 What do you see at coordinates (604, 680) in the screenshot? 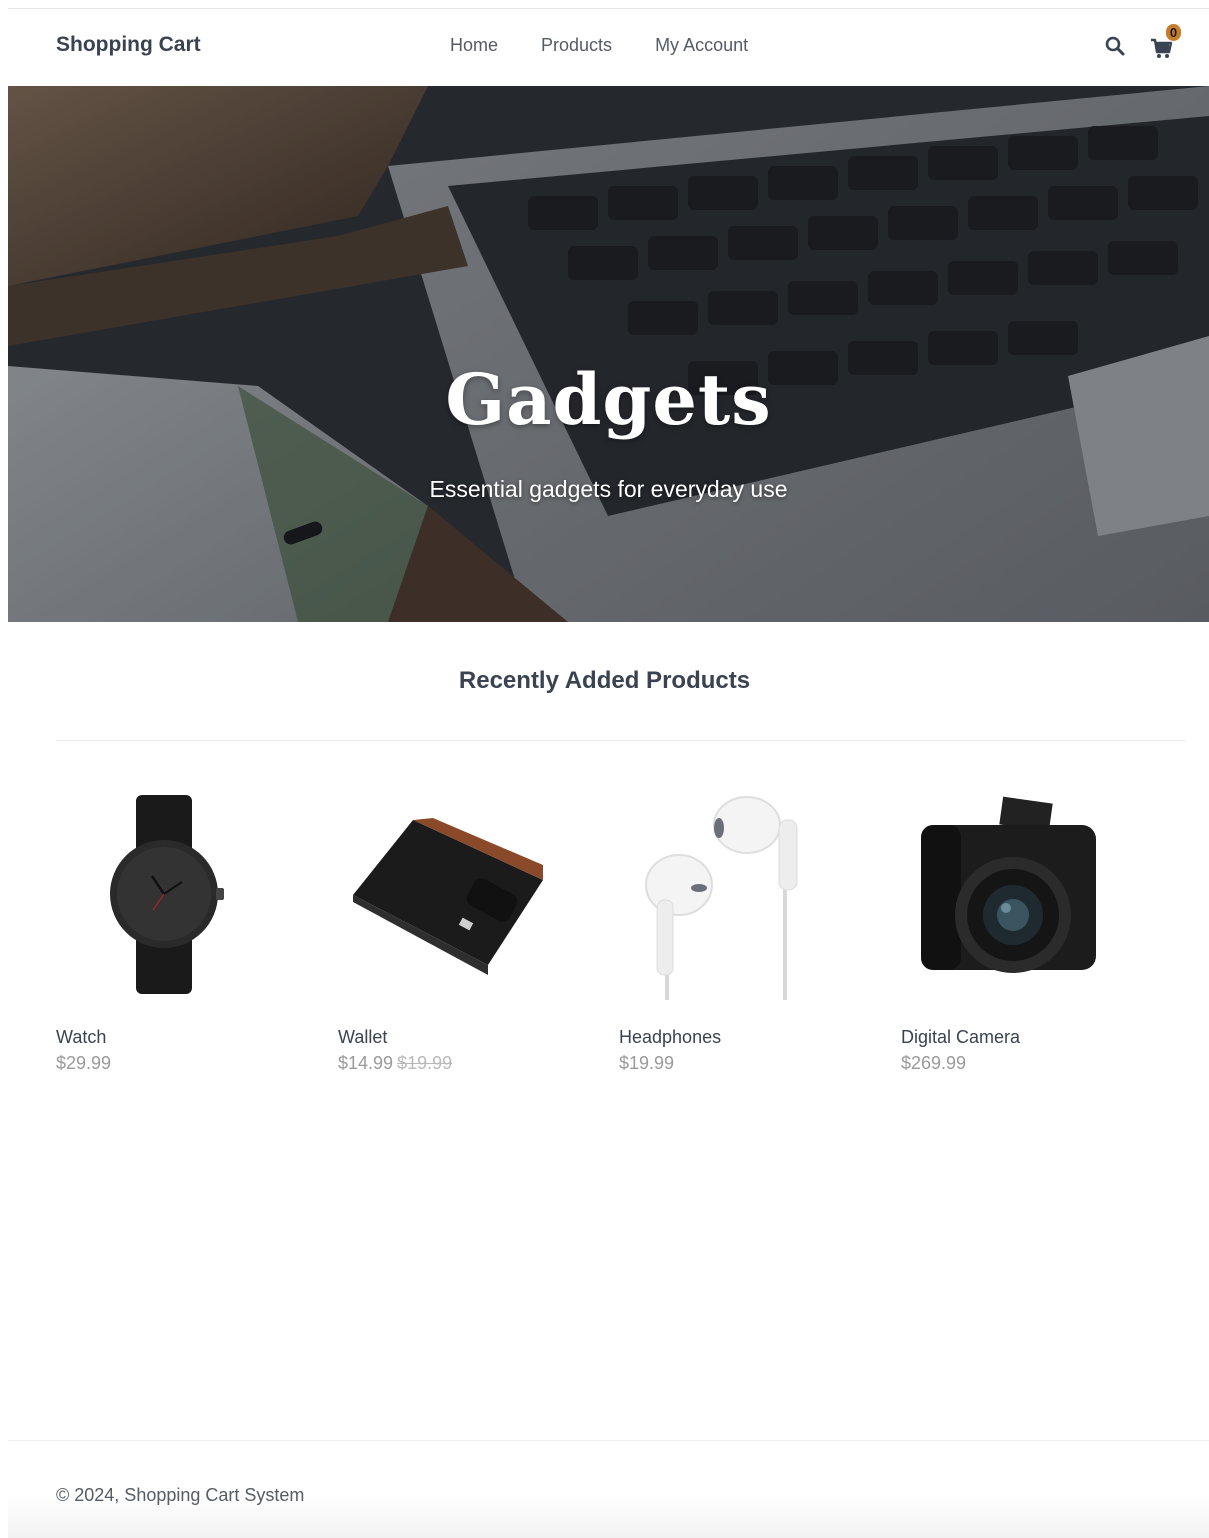
I see `section-title: Recently Added Products` at bounding box center [604, 680].